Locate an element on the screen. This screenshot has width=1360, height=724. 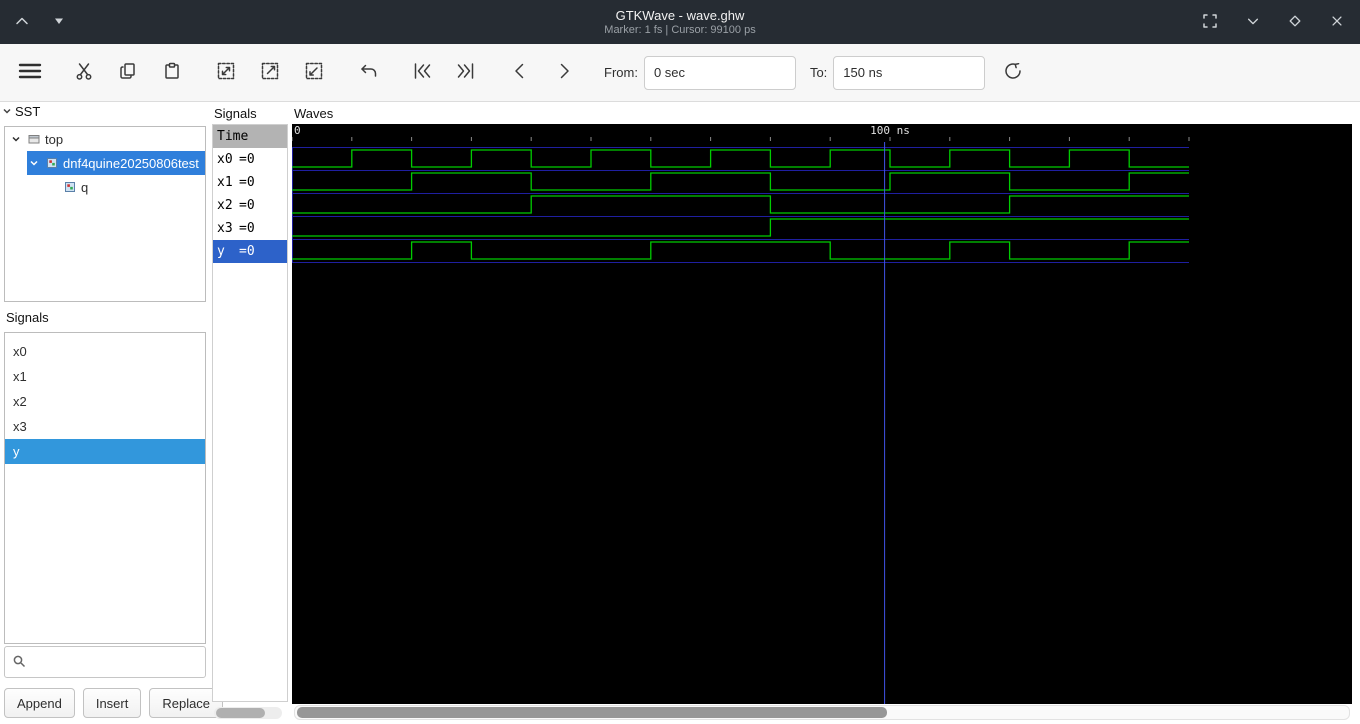
reload-button is located at coordinates (1013, 73).